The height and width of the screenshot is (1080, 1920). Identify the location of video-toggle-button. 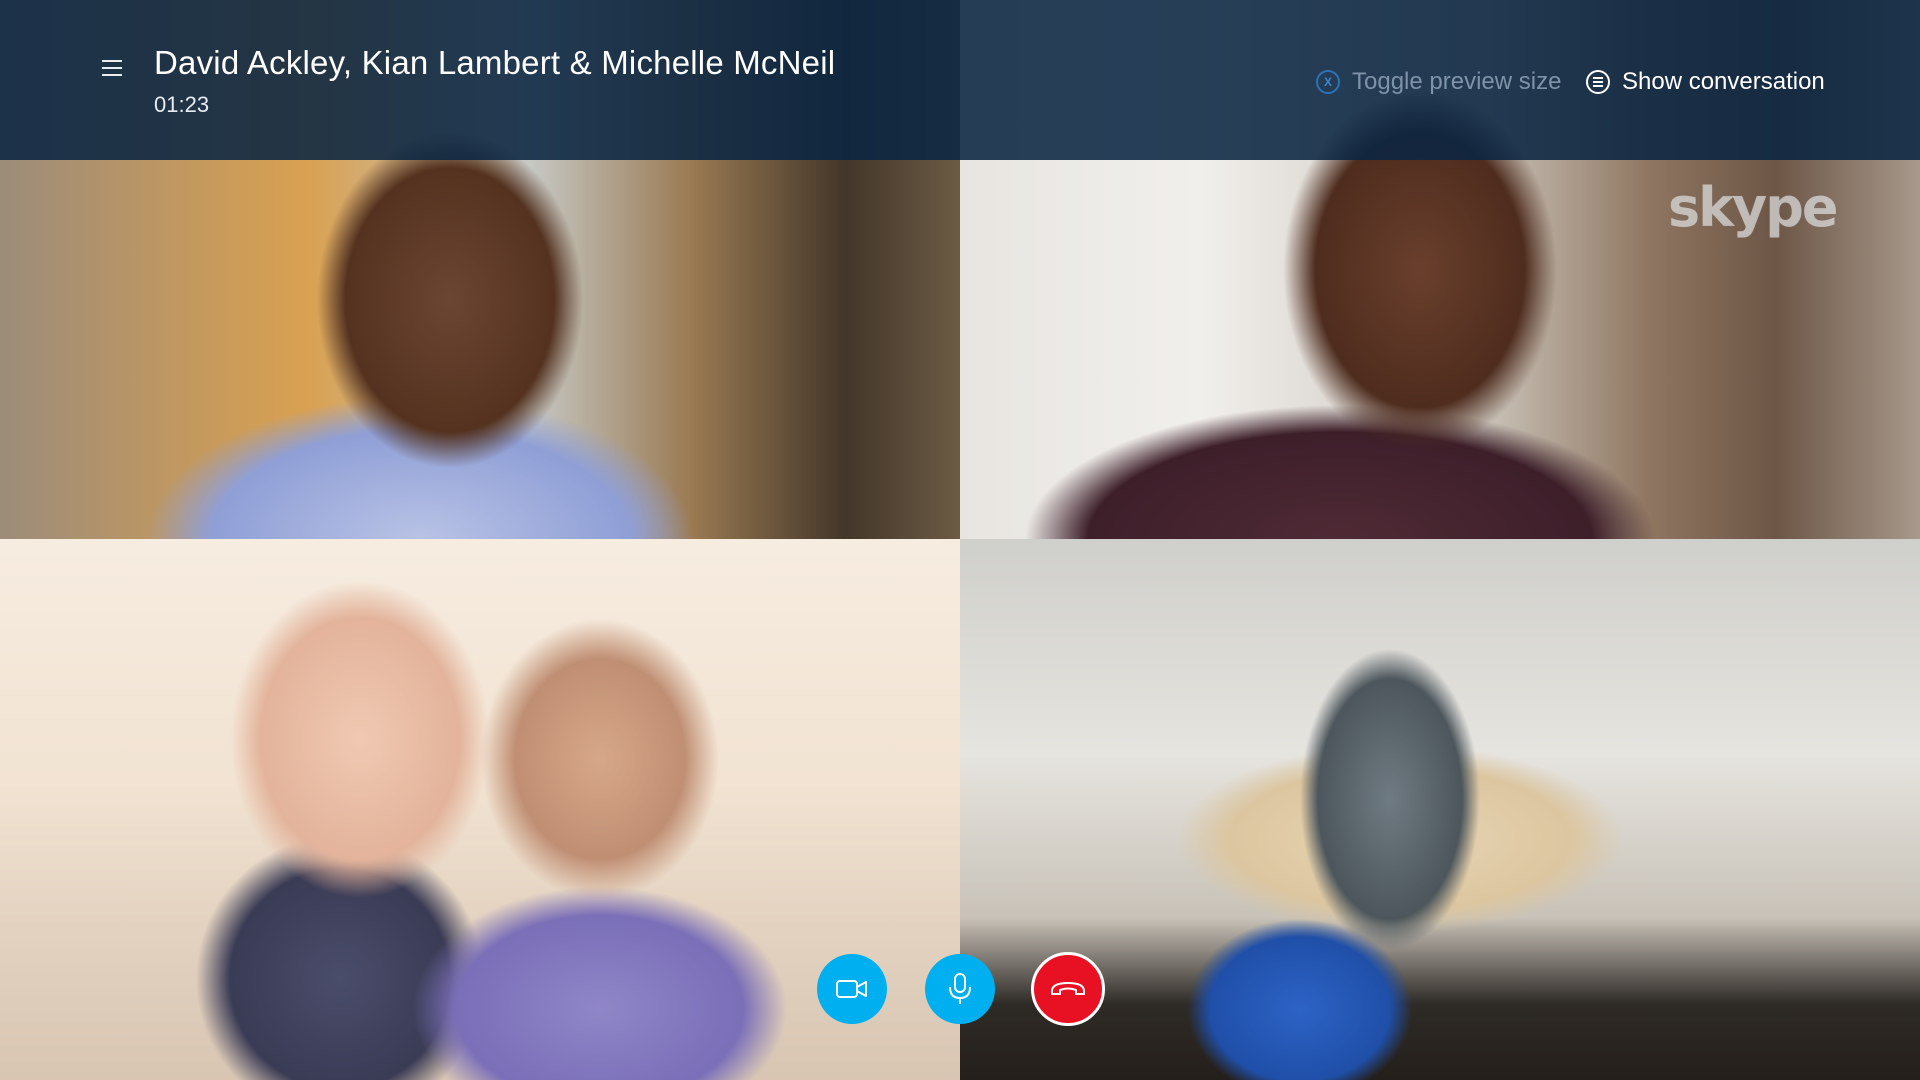
(852, 989).